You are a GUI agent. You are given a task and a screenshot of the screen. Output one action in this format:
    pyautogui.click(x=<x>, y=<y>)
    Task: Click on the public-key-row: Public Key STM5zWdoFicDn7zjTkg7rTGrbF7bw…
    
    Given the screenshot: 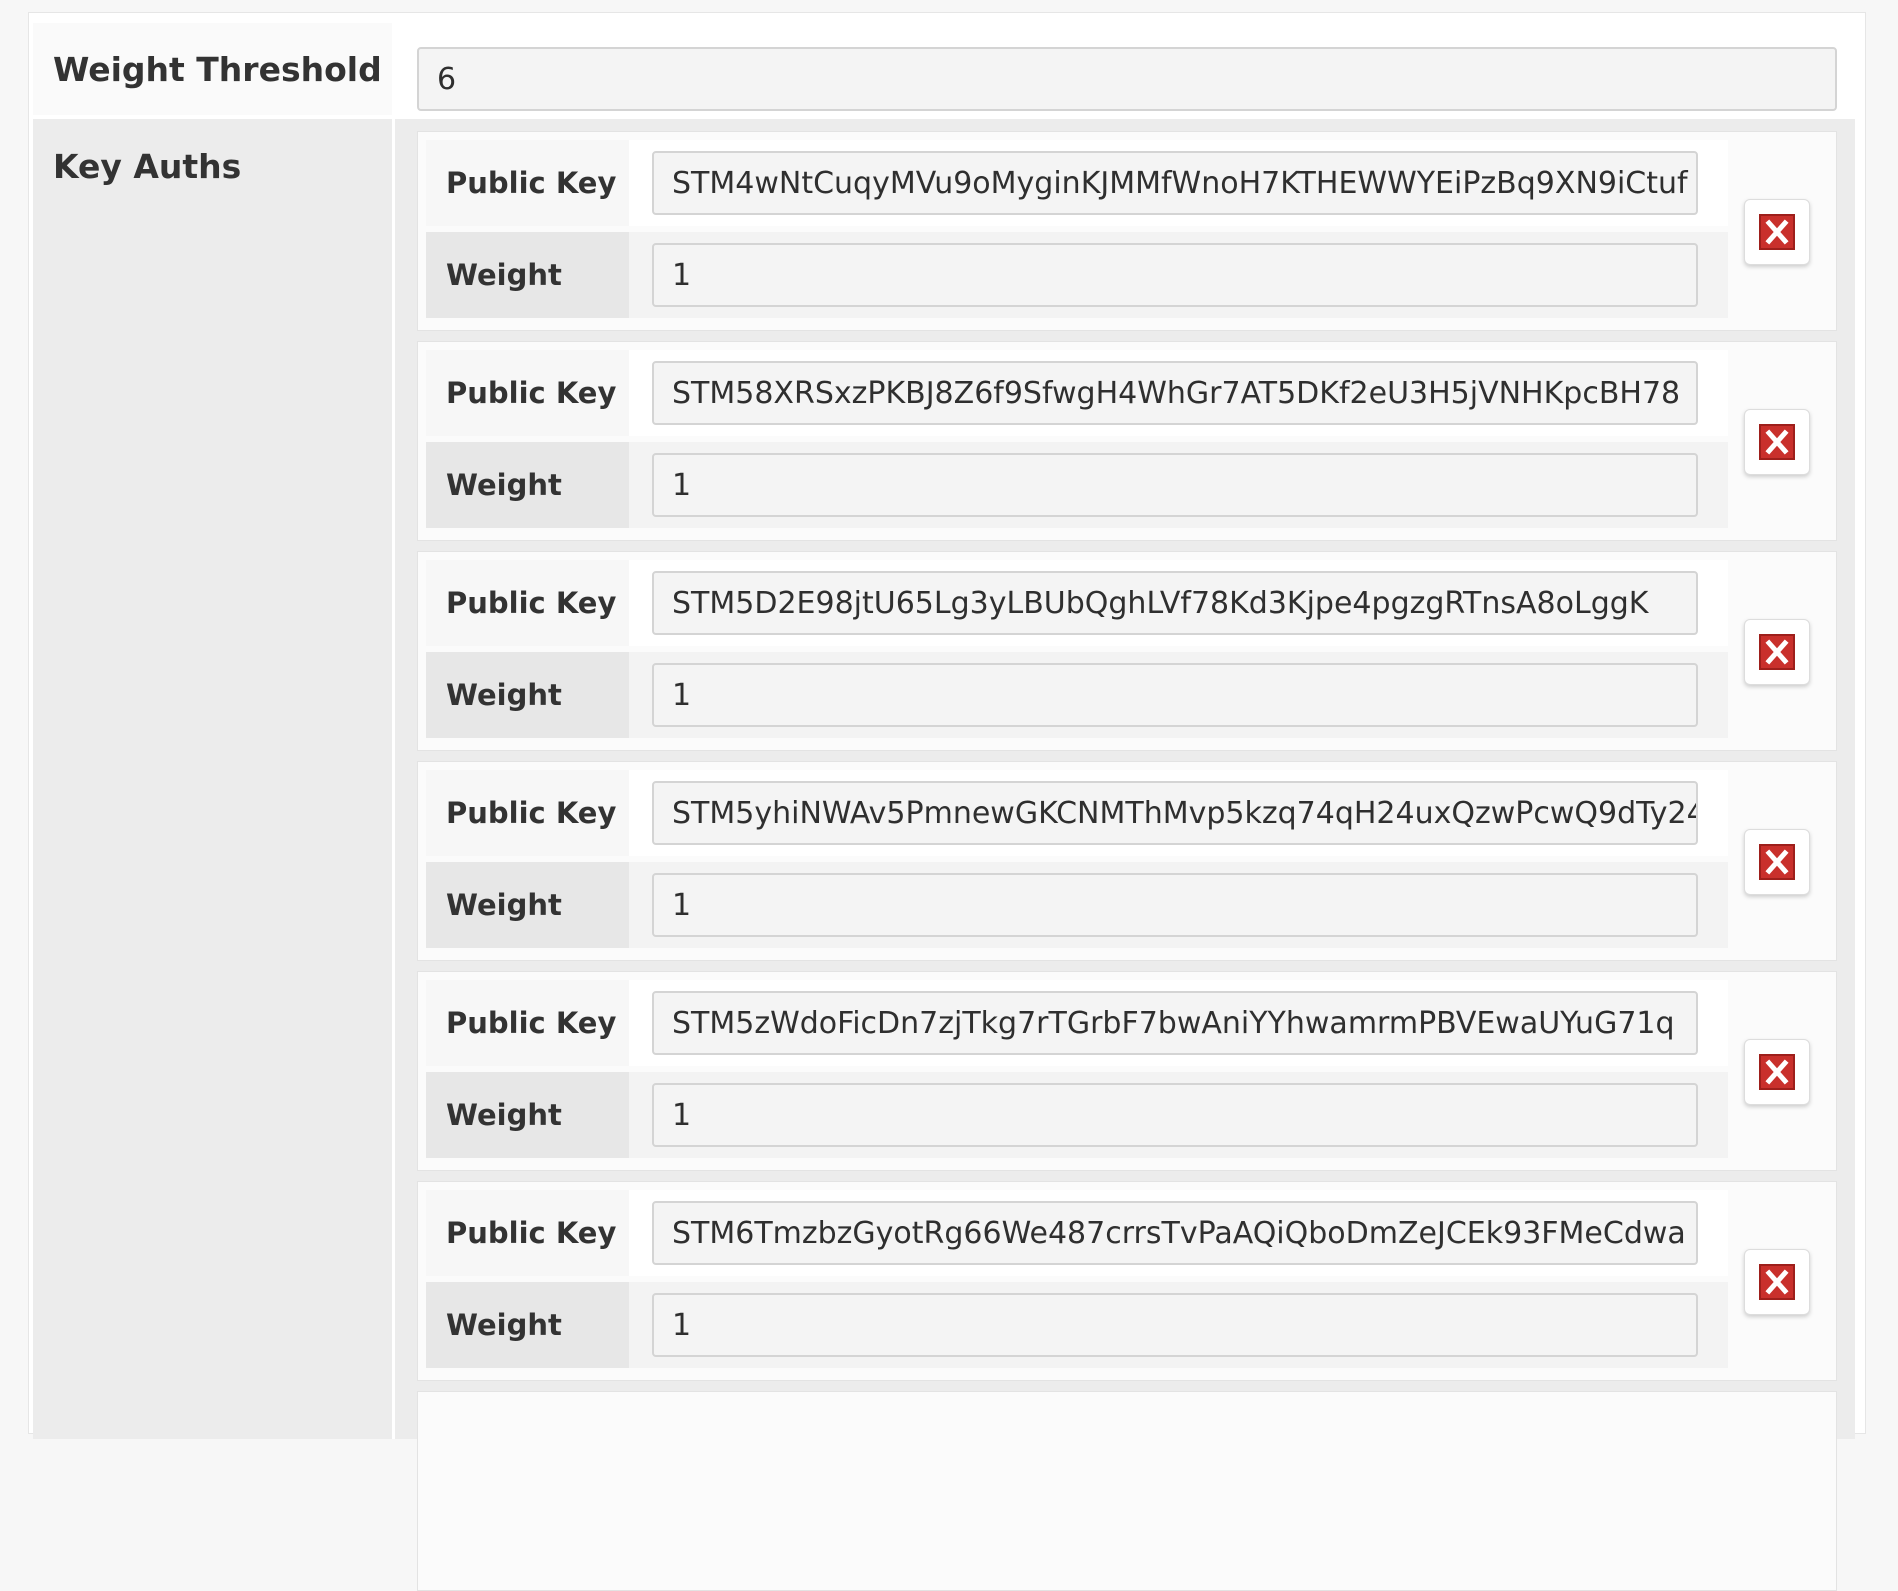 What is the action you would take?
    pyautogui.click(x=1077, y=1023)
    